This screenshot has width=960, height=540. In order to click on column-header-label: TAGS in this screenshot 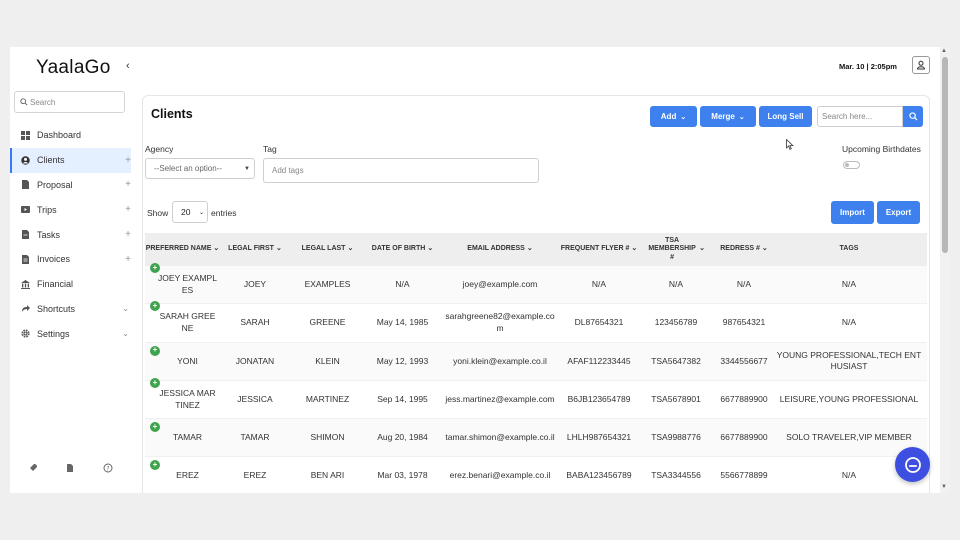, I will do `click(849, 249)`.